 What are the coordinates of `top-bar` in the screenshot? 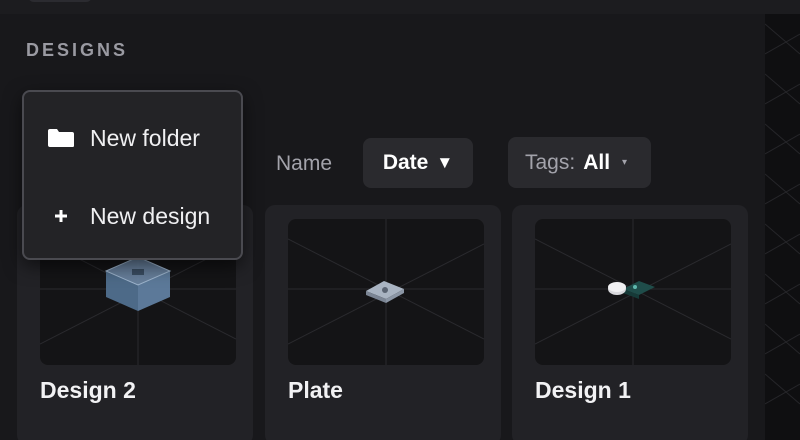 It's located at (400, 7).